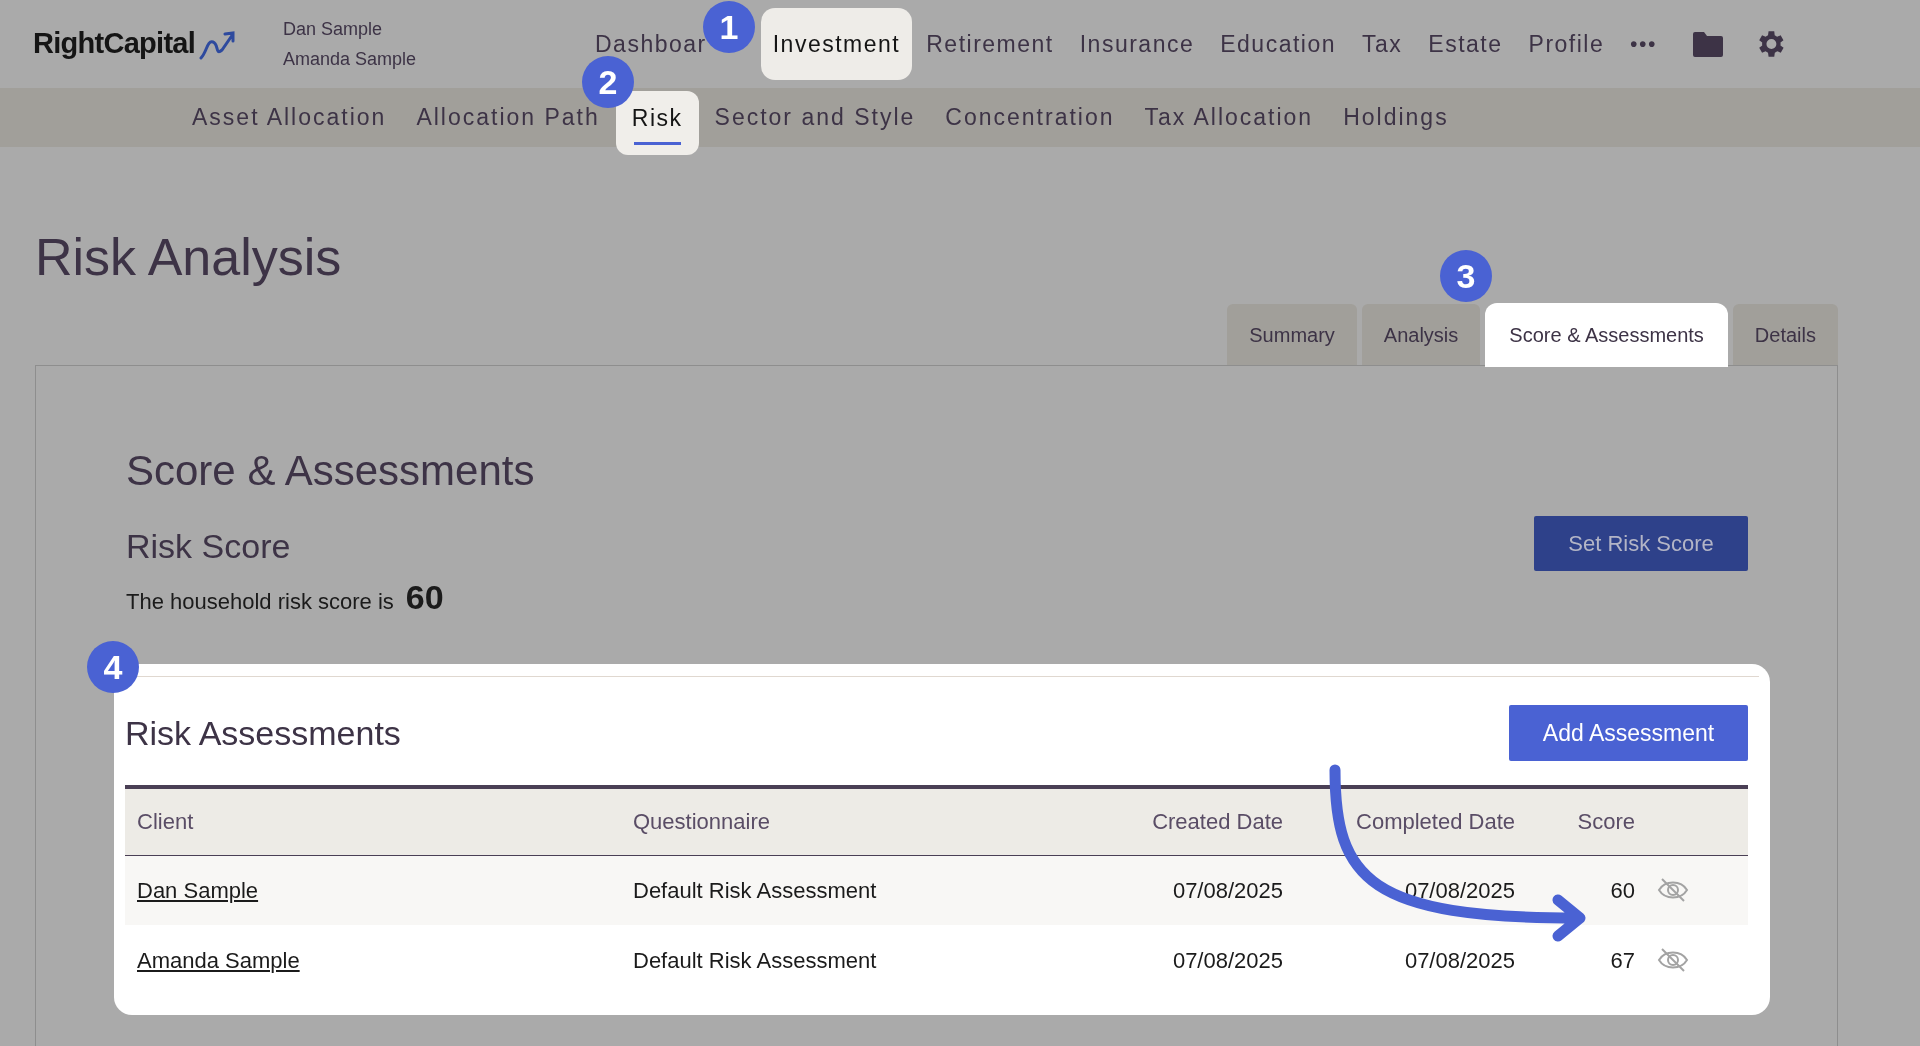  I want to click on subnav-tab: Holdings, so click(1396, 117).